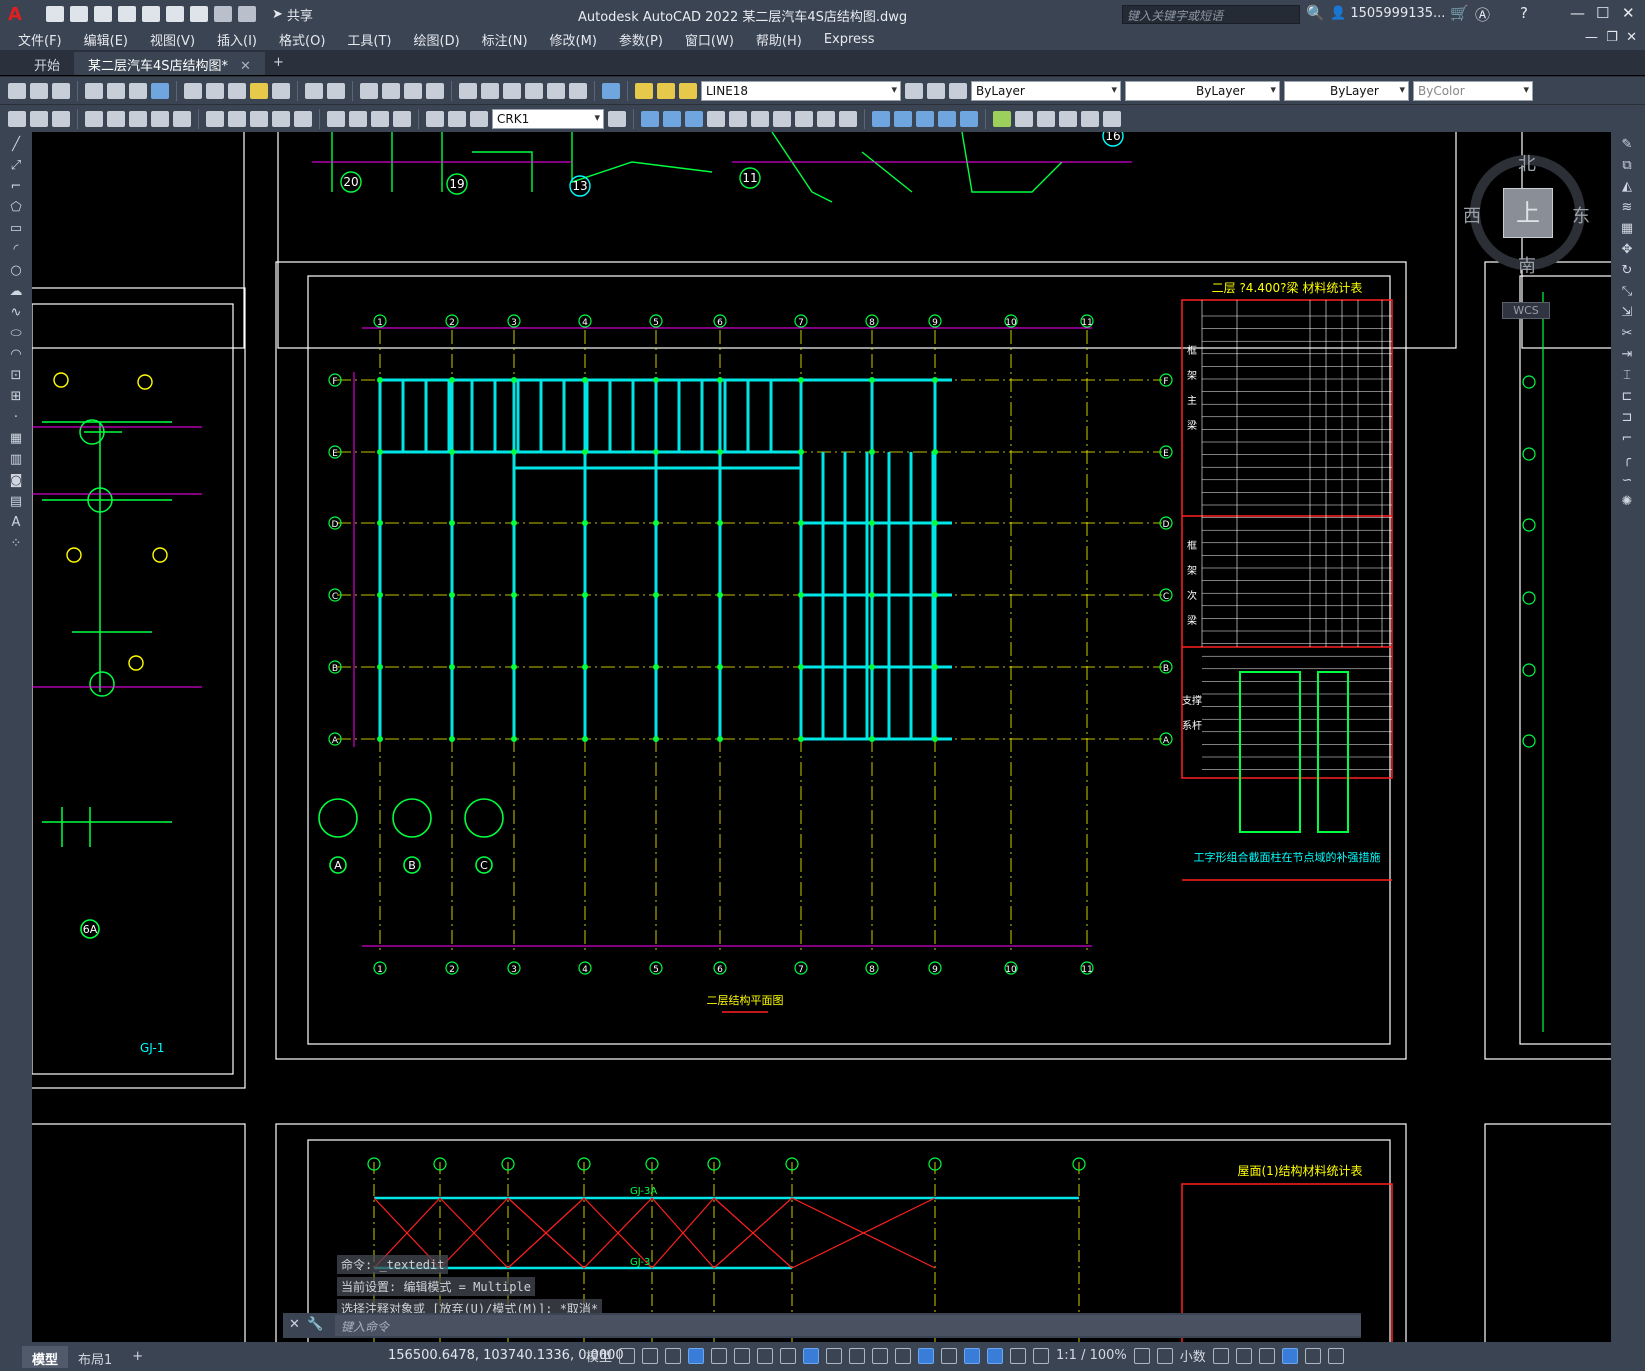 The width and height of the screenshot is (1645, 1371). What do you see at coordinates (294, 1324) in the screenshot?
I see `close-command-icon: ✕` at bounding box center [294, 1324].